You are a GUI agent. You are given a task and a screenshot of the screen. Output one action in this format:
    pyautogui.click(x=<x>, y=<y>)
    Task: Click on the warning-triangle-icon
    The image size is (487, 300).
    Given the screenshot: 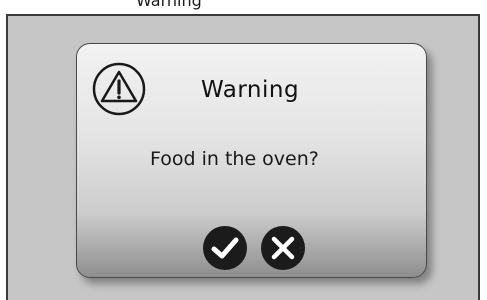 What is the action you would take?
    pyautogui.click(x=119, y=89)
    